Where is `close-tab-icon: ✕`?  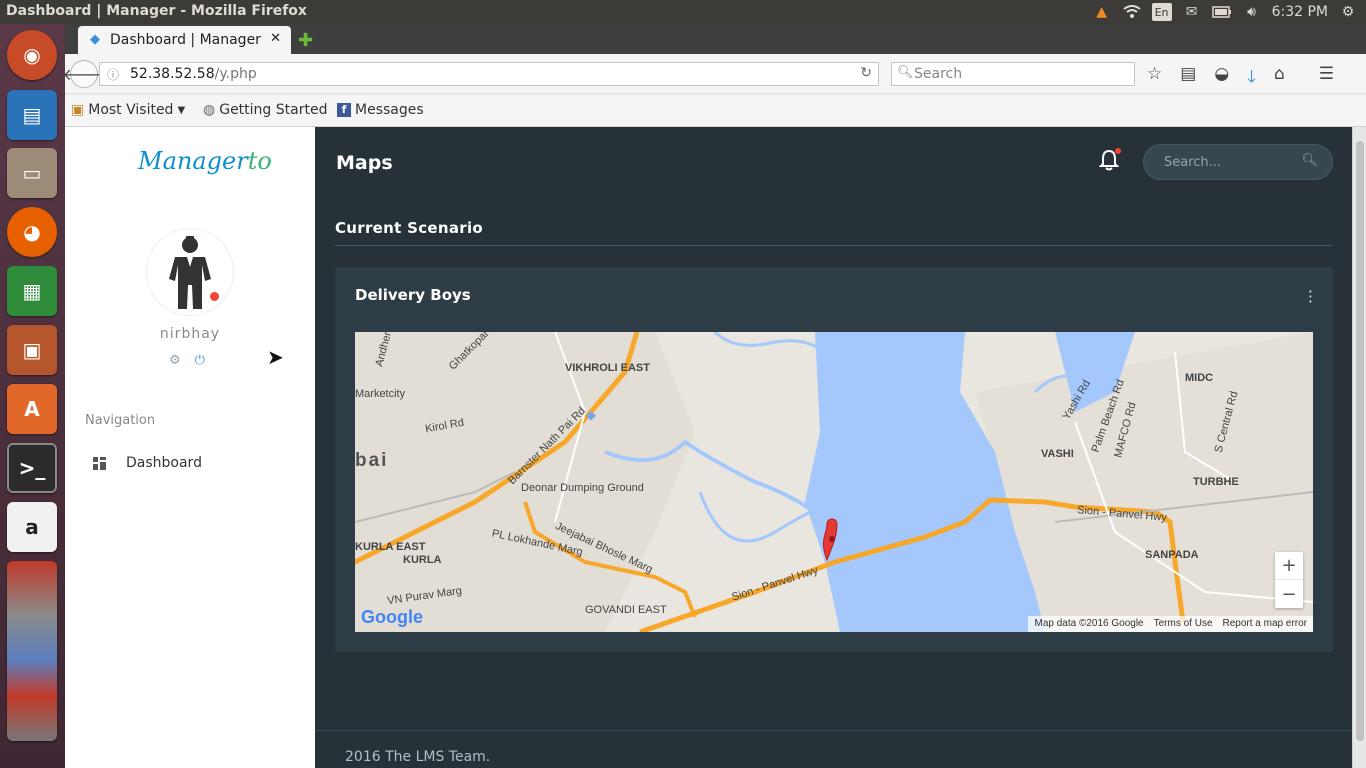
close-tab-icon: ✕ is located at coordinates (275, 38).